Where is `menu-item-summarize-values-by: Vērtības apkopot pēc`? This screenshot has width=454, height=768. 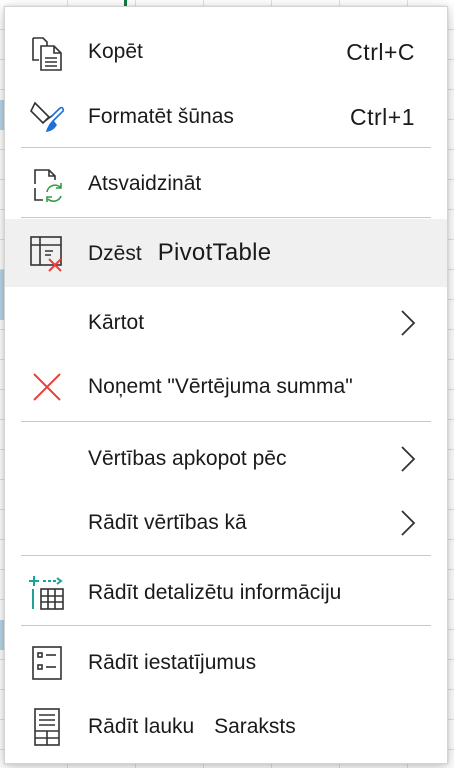 menu-item-summarize-values-by: Vērtības apkopot pēc is located at coordinates (226, 459).